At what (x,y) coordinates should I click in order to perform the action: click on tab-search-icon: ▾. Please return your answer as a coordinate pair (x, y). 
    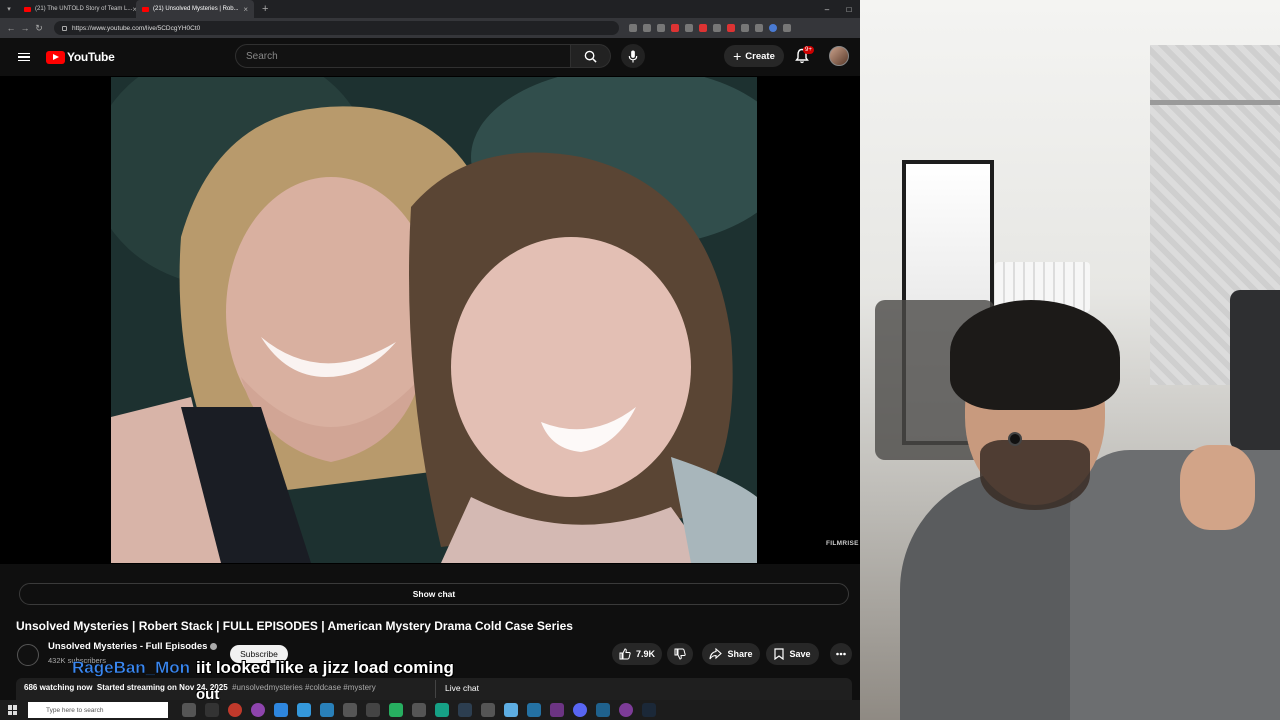
    Looking at the image, I should click on (9, 9).